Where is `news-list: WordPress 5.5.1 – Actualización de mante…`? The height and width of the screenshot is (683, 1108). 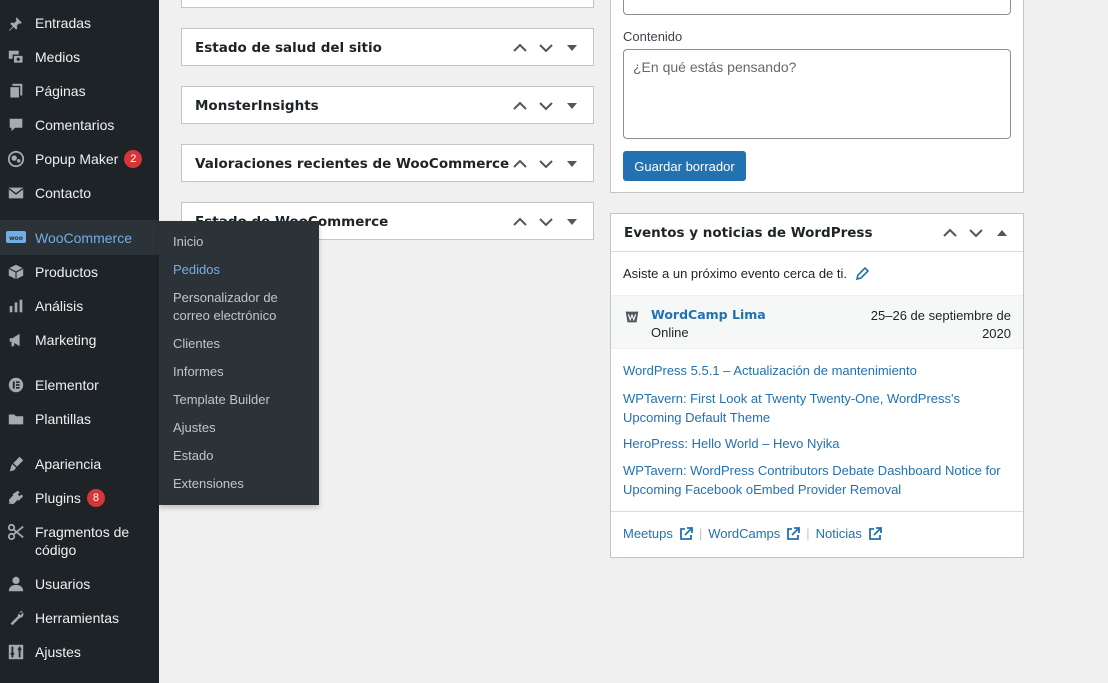
news-list: WordPress 5.5.1 – Actualización de mante… is located at coordinates (818, 430).